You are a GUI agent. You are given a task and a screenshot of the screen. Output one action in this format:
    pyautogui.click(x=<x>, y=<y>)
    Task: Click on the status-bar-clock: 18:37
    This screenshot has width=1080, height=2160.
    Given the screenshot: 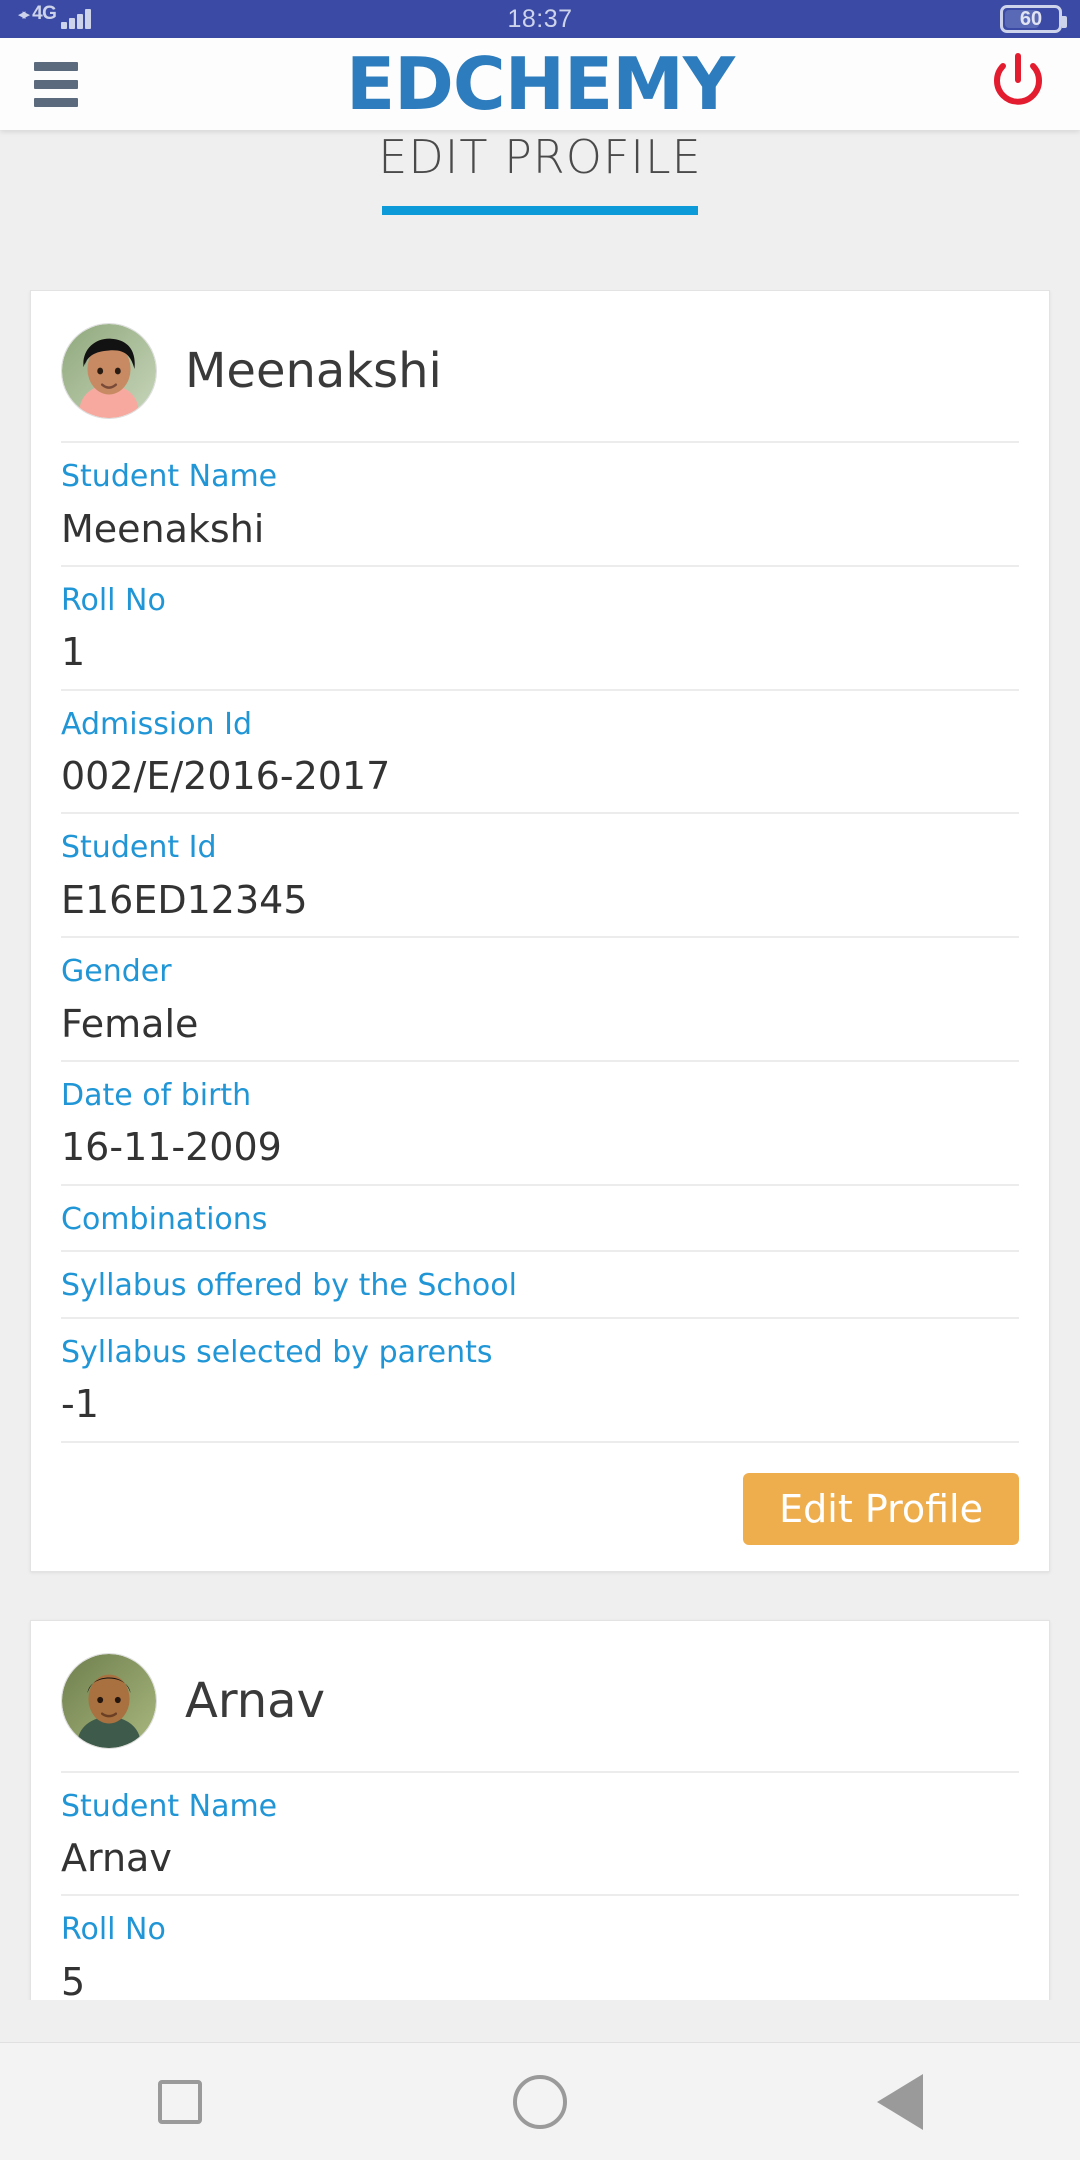 What is the action you would take?
    pyautogui.click(x=540, y=18)
    